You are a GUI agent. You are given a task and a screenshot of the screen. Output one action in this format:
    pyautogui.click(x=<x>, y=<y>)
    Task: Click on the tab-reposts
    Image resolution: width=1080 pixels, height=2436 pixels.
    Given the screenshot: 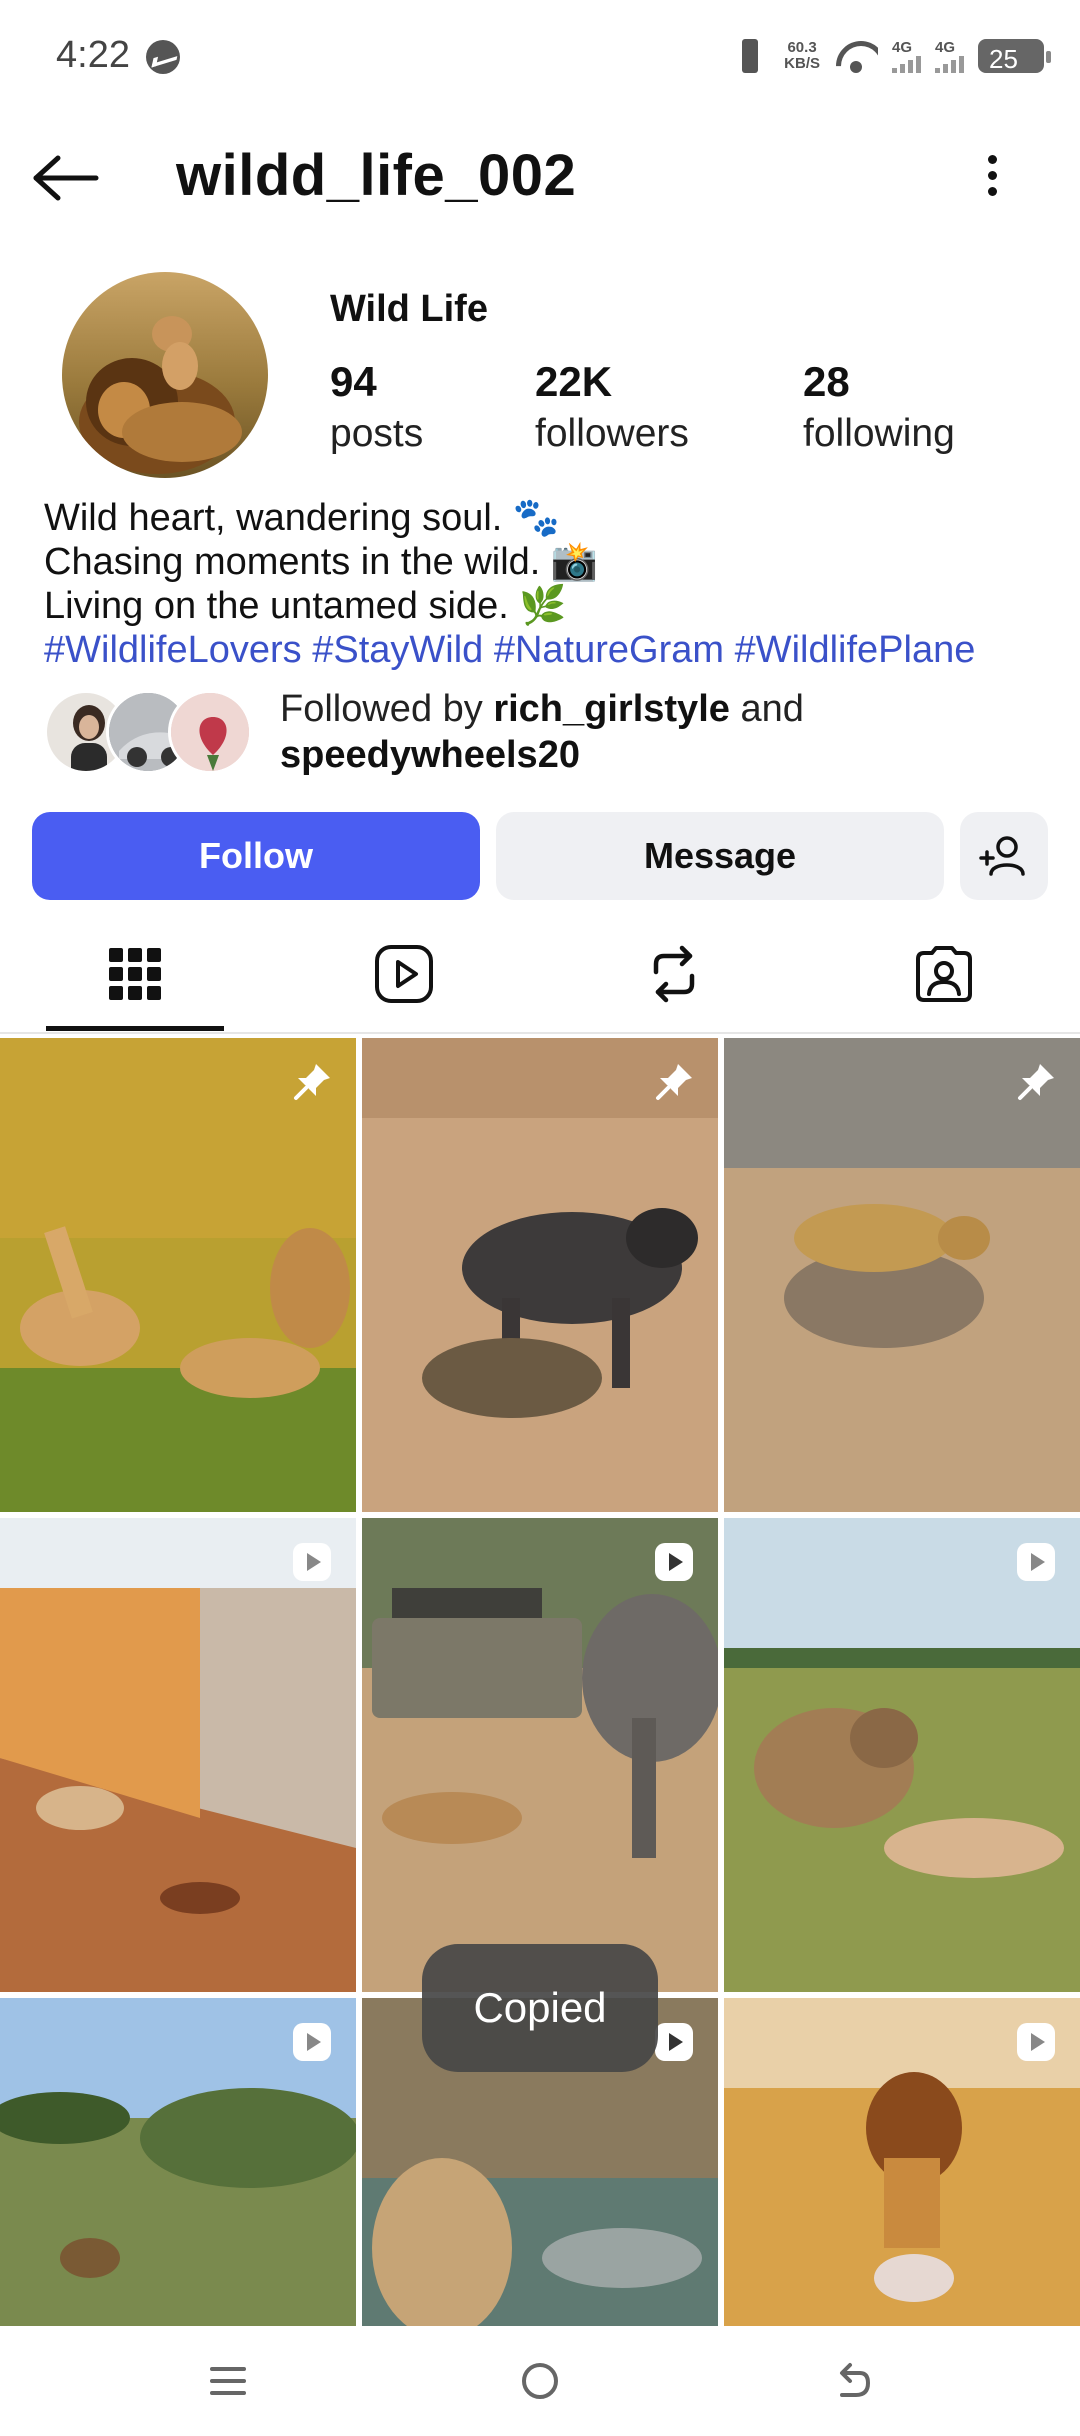 What is the action you would take?
    pyautogui.click(x=674, y=974)
    